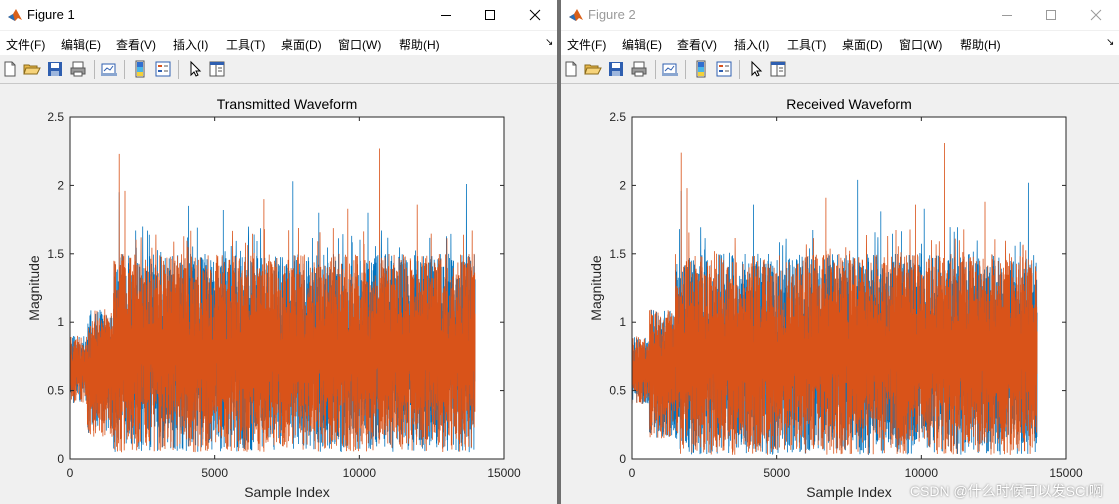  Describe the element at coordinates (849, 104) in the screenshot. I see `chart-title: Received Waveform` at that location.